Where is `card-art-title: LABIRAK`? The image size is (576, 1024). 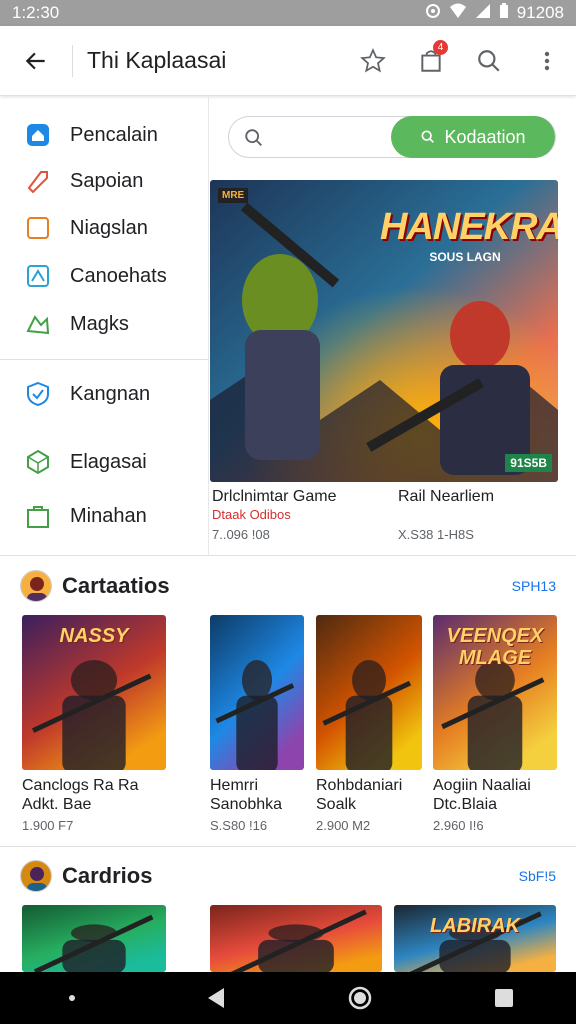 card-art-title: LABIRAK is located at coordinates (475, 926).